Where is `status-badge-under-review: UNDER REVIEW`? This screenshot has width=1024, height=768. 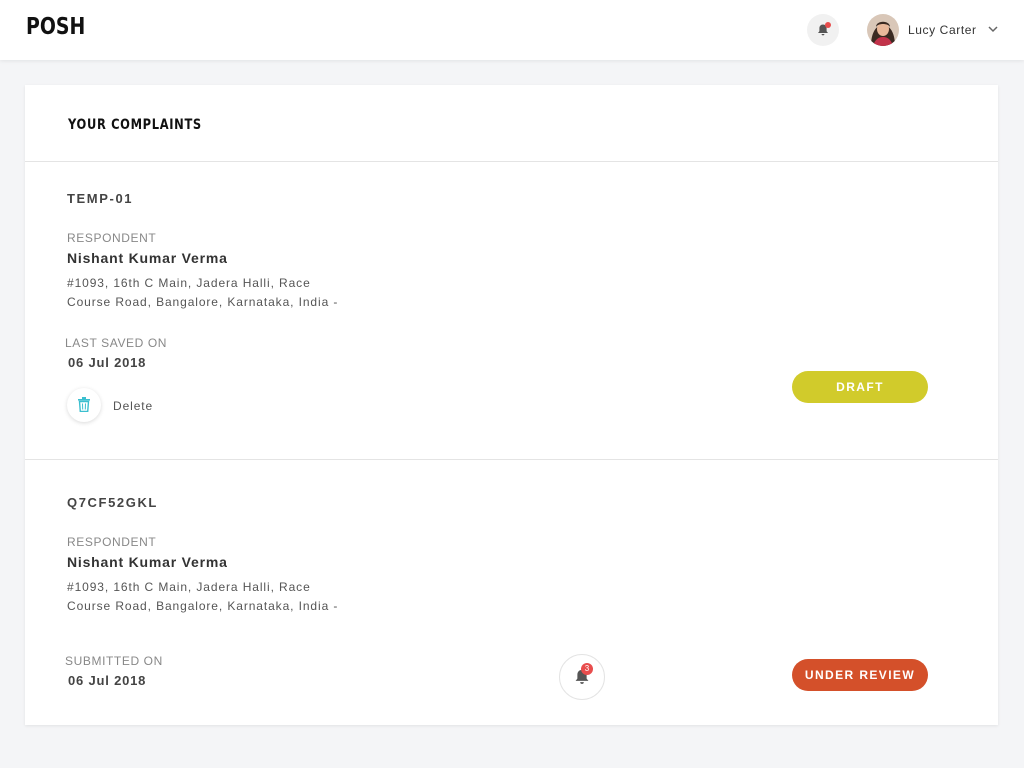
status-badge-under-review: UNDER REVIEW is located at coordinates (860, 675).